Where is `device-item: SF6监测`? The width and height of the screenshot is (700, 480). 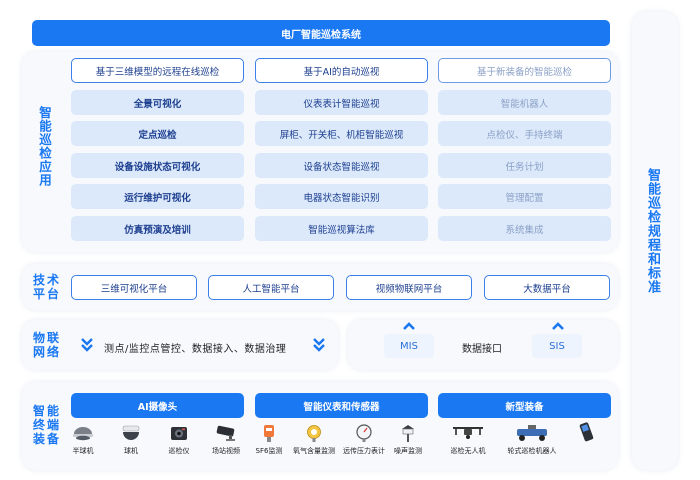
device-item: SF6监测 is located at coordinates (269, 440).